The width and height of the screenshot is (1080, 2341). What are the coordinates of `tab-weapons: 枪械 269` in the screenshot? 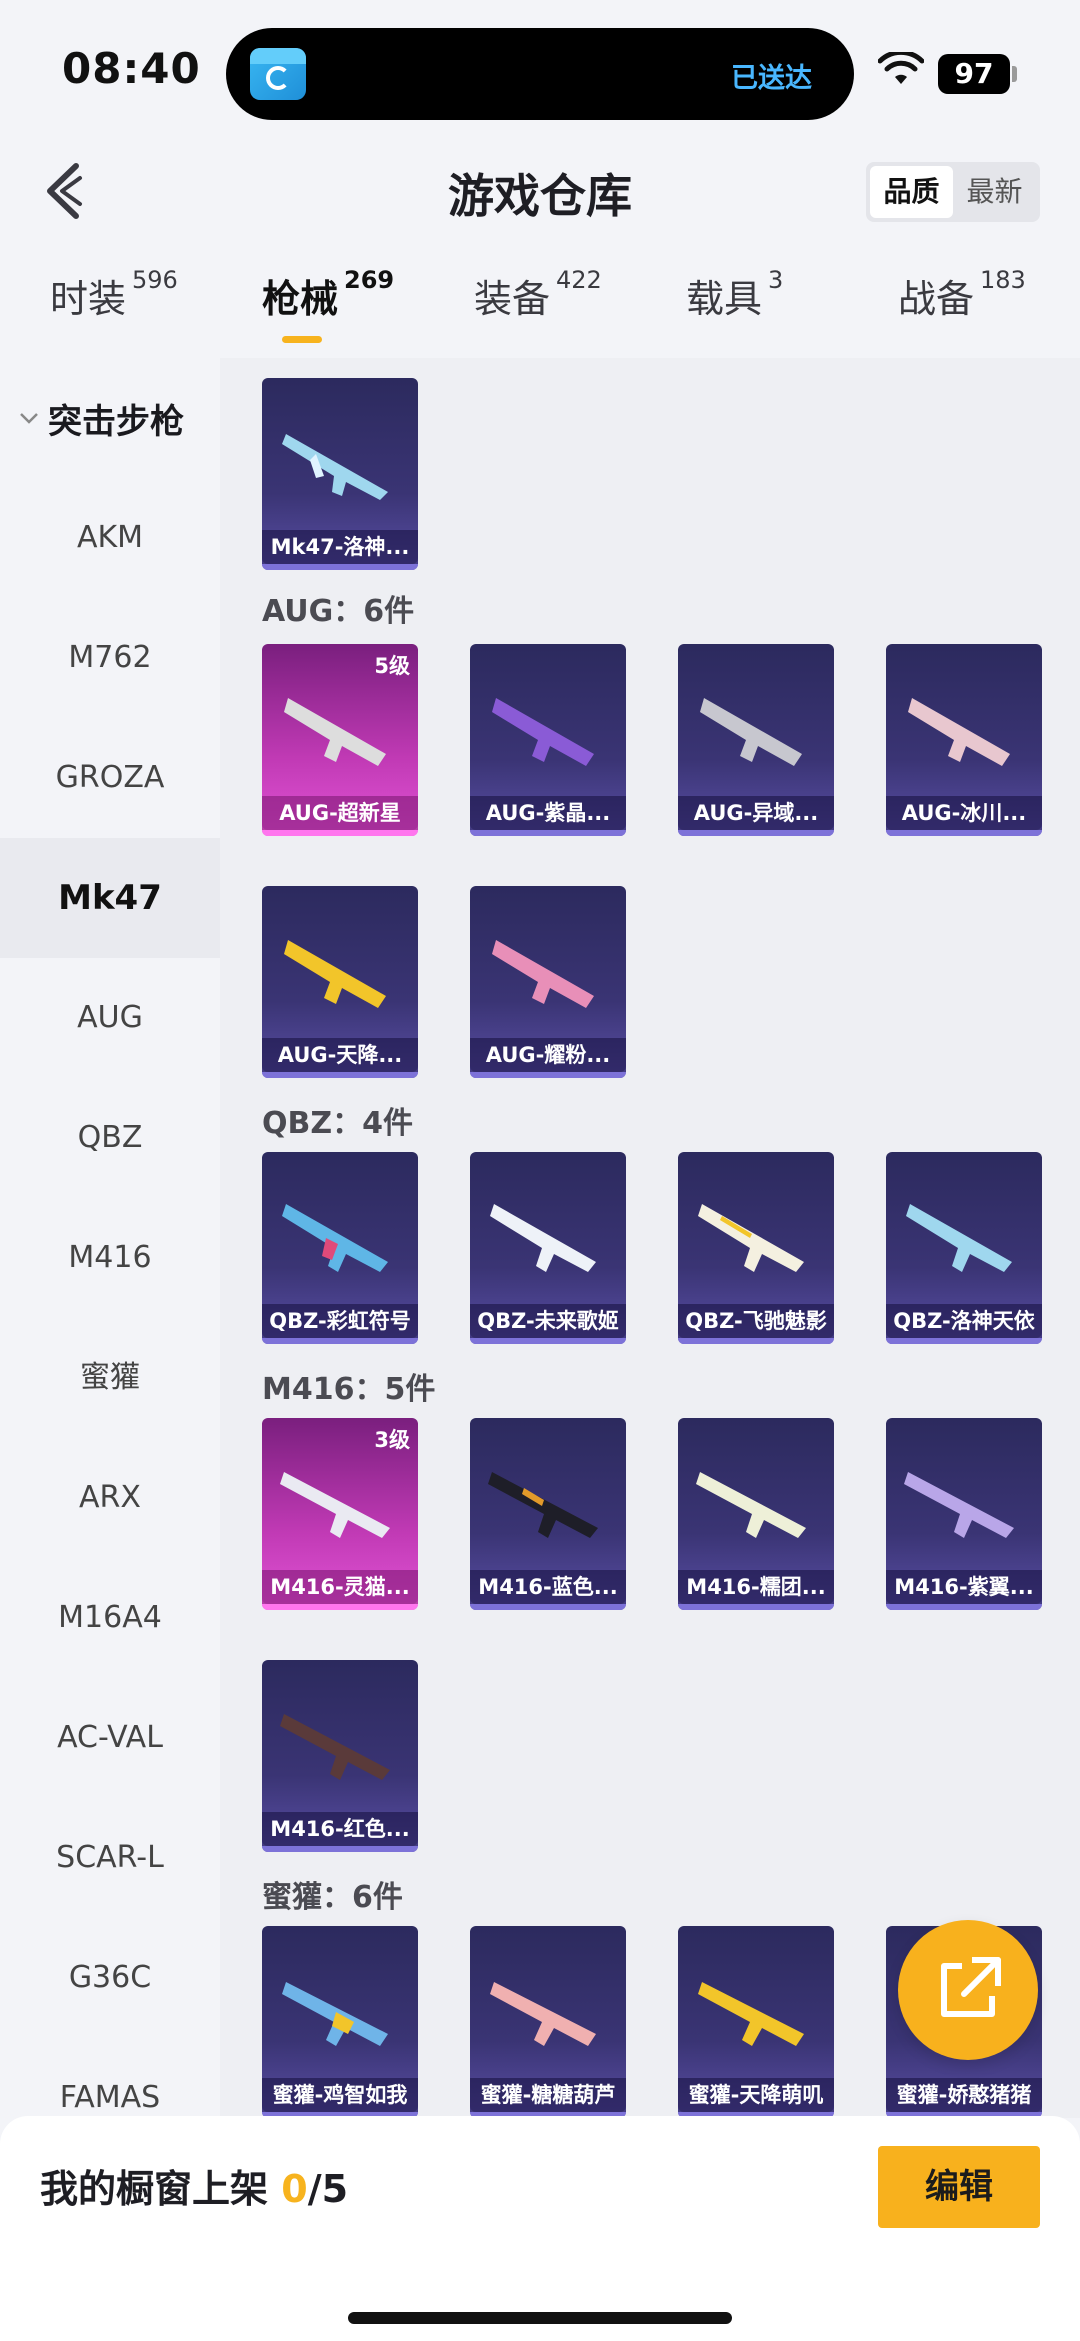 It's located at (328, 294).